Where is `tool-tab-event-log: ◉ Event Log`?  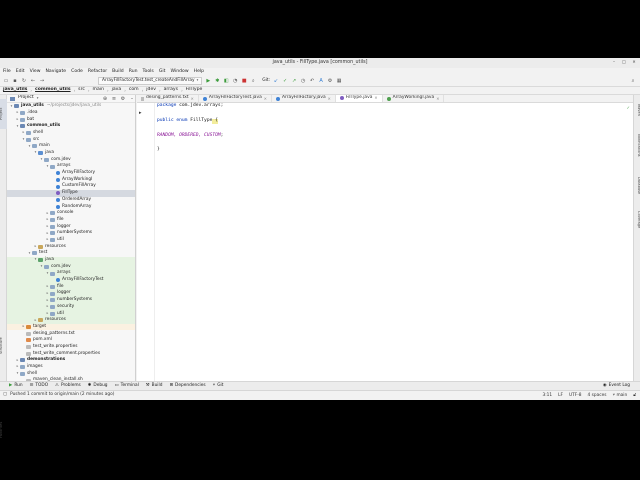 tool-tab-event-log: ◉ Event Log is located at coordinates (616, 385).